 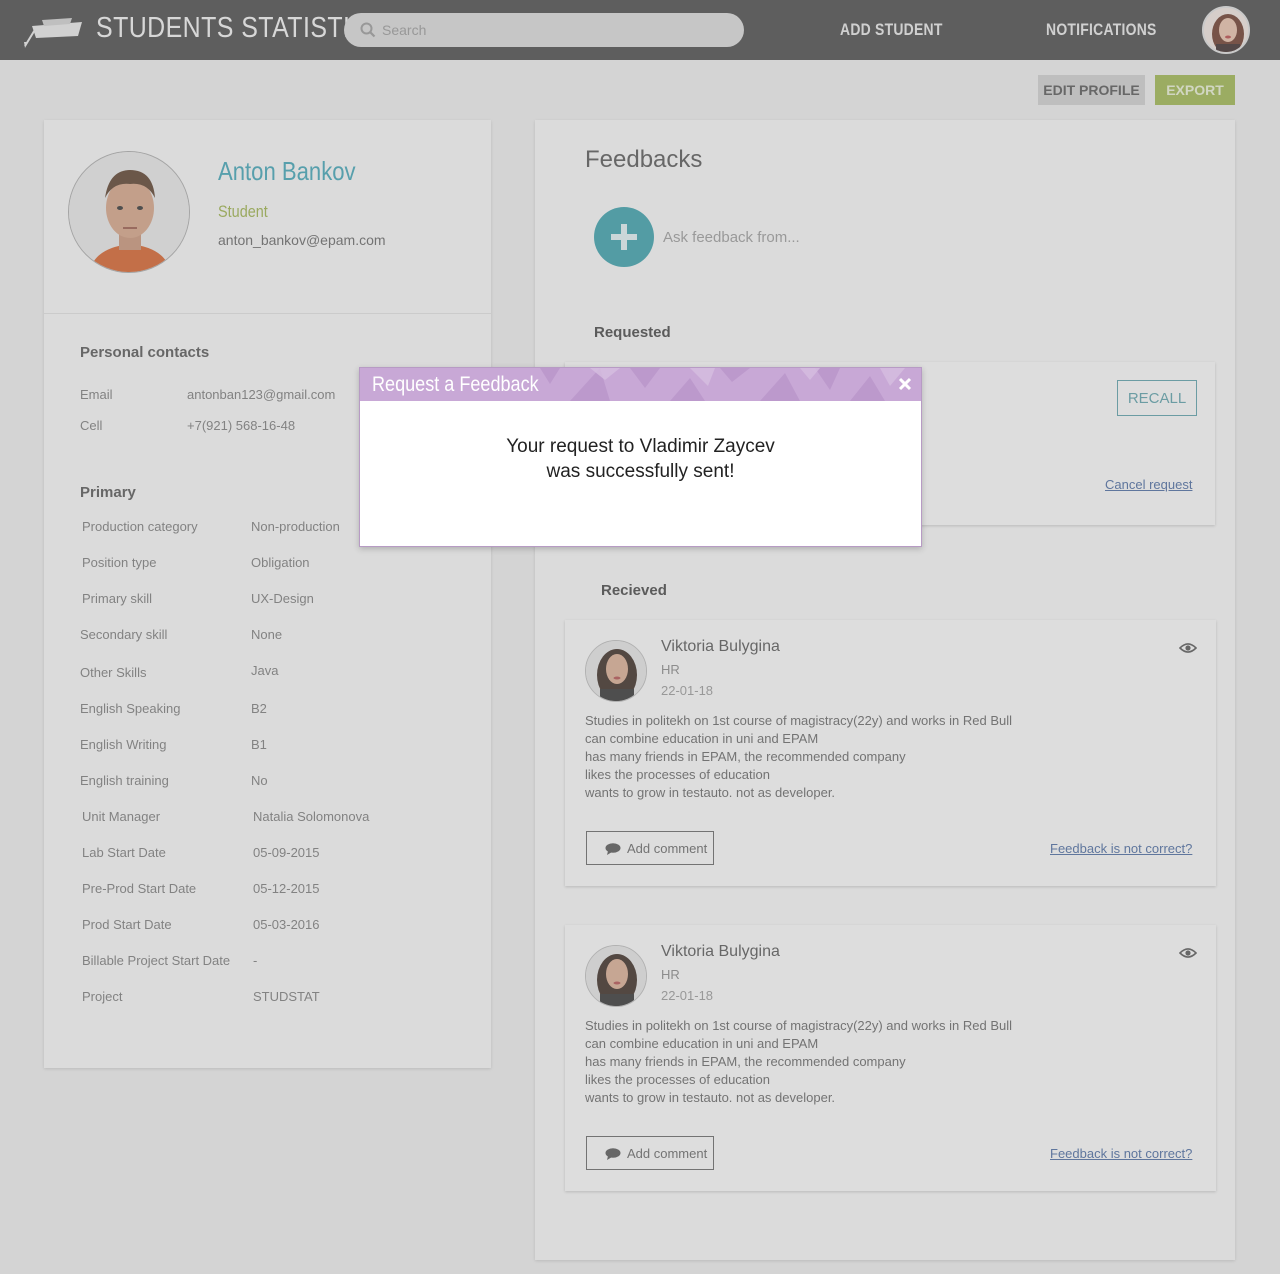 I want to click on modal-header: Request a Feedback, so click(x=640, y=384).